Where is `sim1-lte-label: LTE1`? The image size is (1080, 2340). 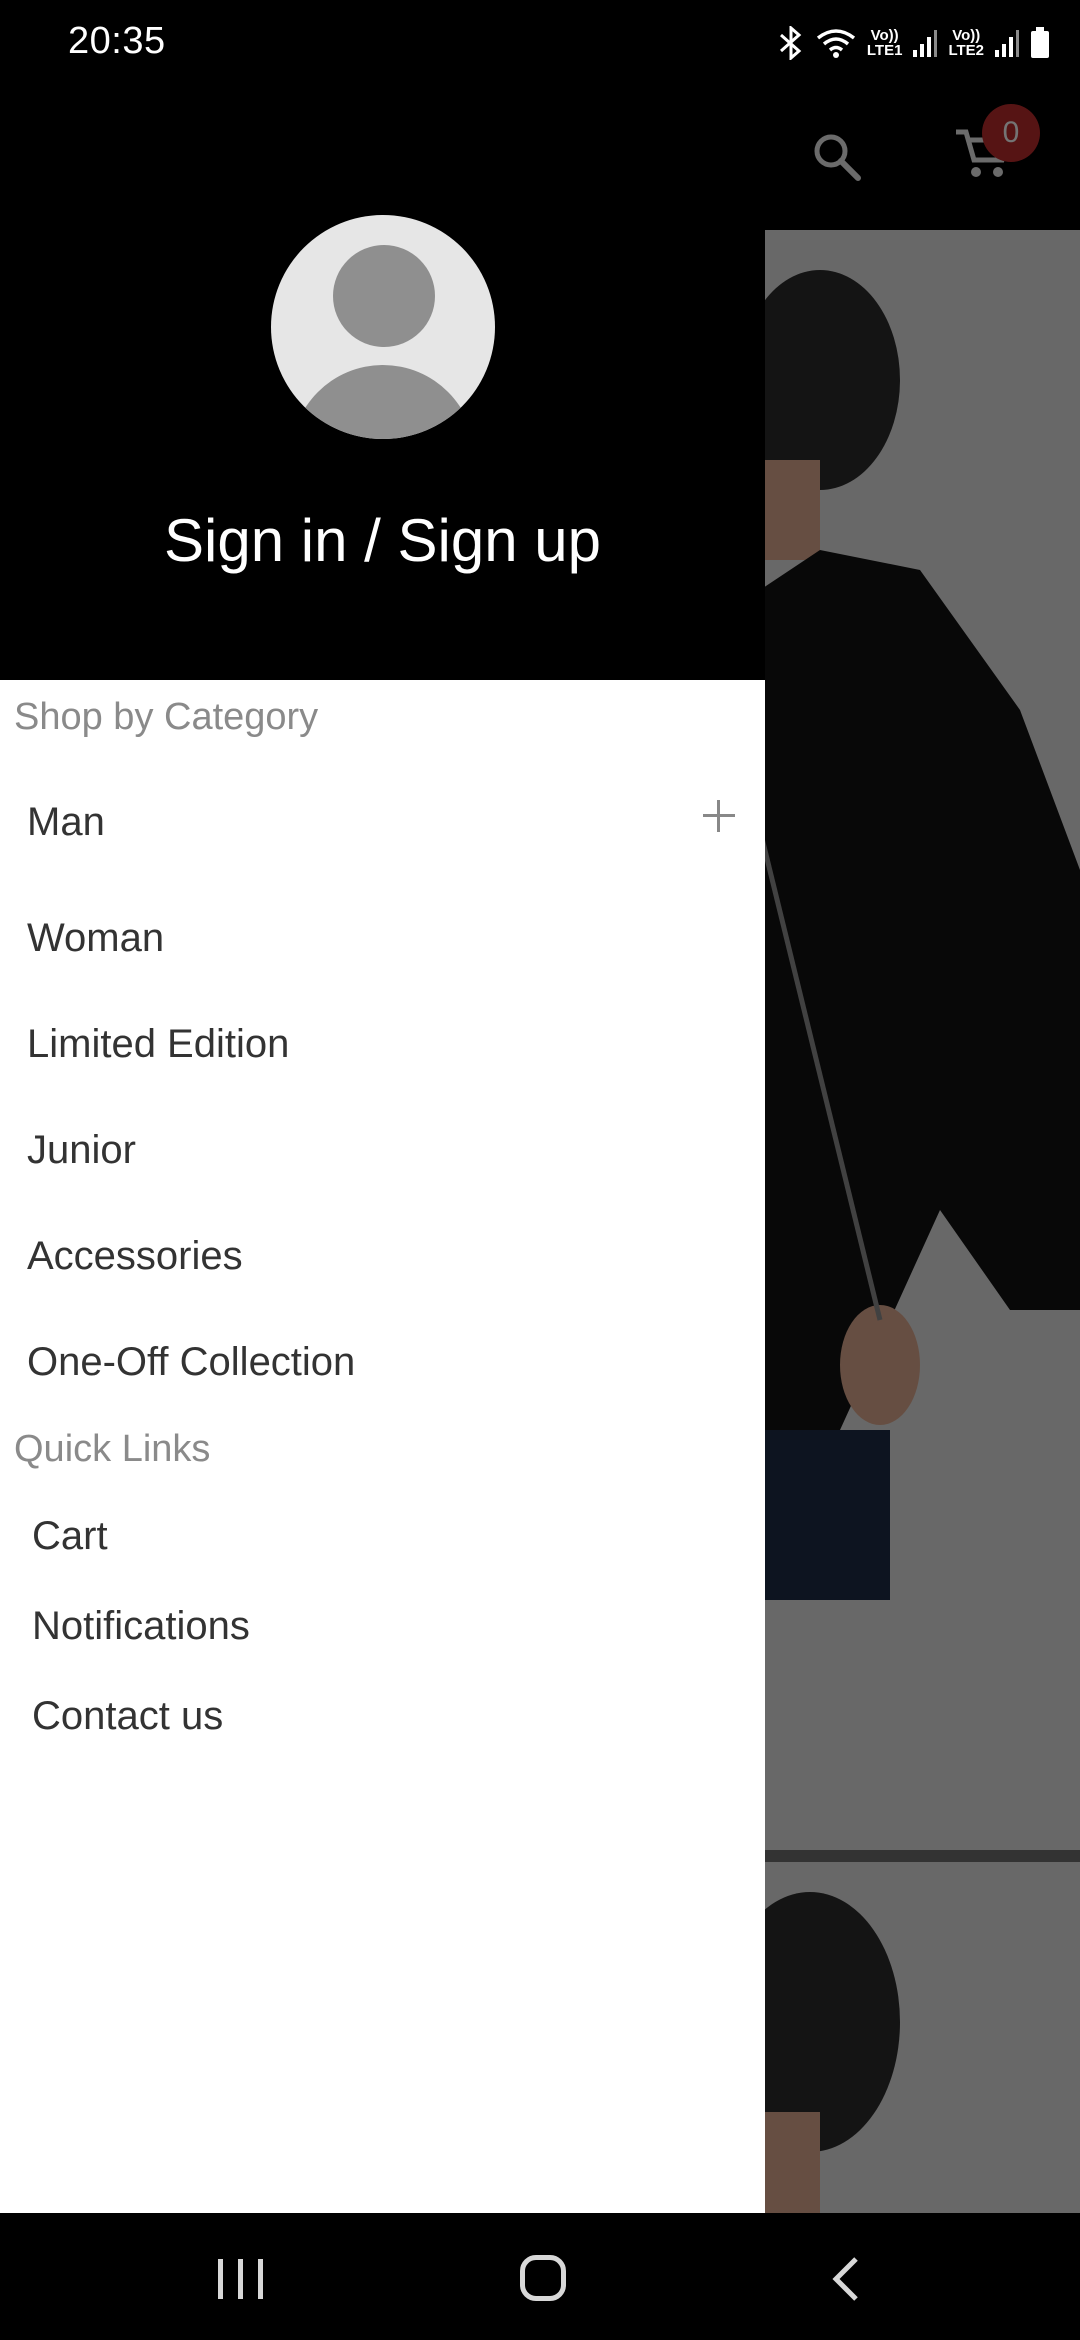
sim1-lte-label: LTE1 is located at coordinates (884, 50).